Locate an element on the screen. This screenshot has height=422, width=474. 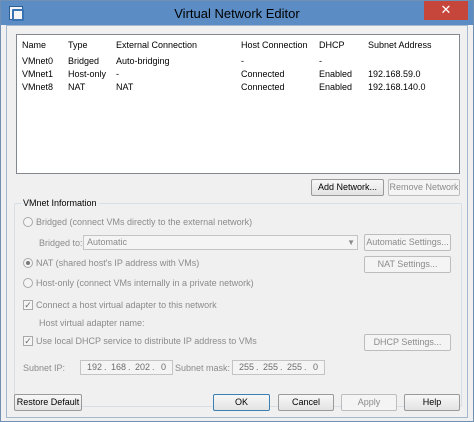
cell-type: Bridged is located at coordinates (84, 61).